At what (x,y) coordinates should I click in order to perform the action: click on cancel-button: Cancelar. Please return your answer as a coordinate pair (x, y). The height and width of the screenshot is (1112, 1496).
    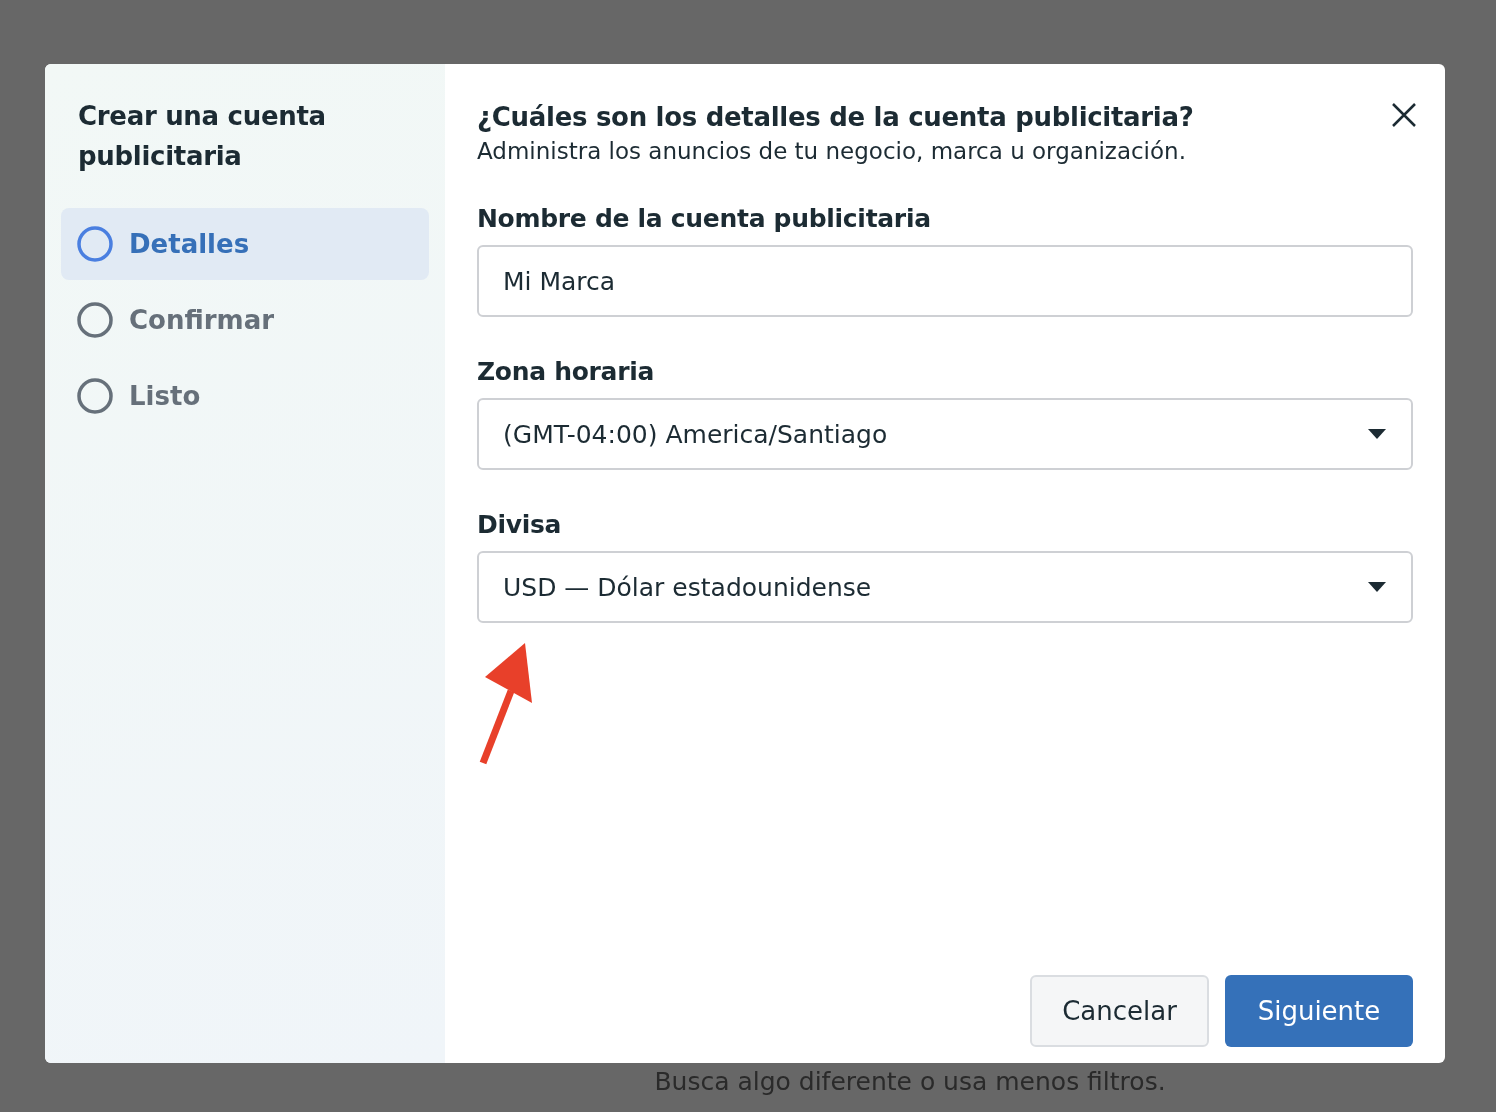
    Looking at the image, I should click on (1119, 1011).